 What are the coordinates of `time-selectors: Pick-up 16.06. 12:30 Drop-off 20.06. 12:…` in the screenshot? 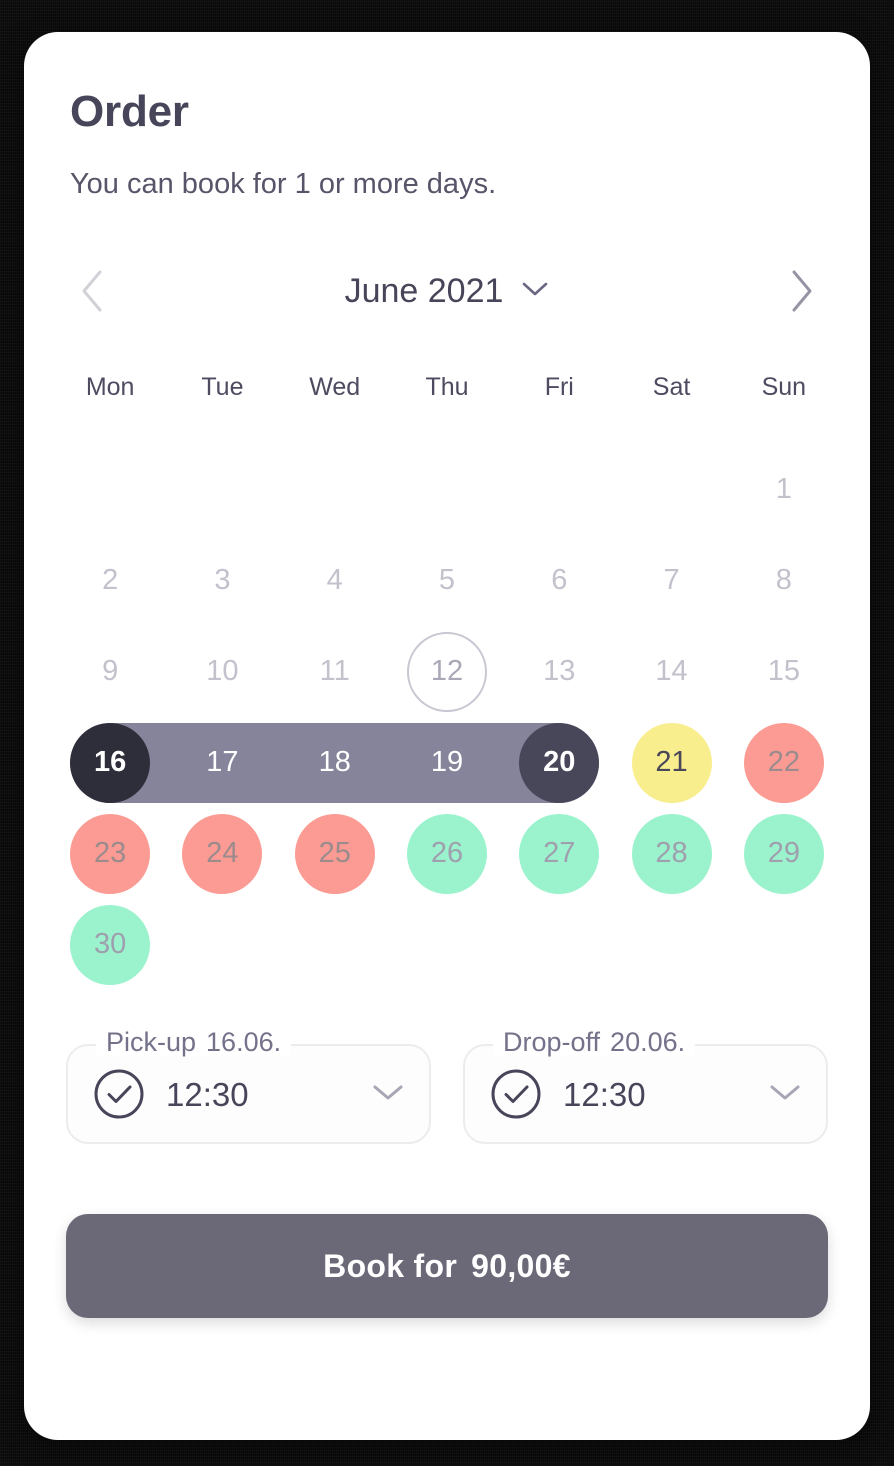 It's located at (447, 1086).